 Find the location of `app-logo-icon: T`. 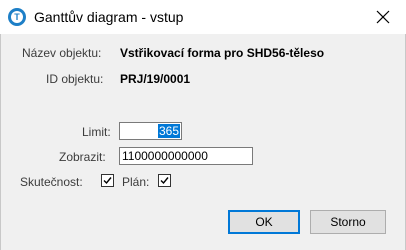

app-logo-icon: T is located at coordinates (17, 17).